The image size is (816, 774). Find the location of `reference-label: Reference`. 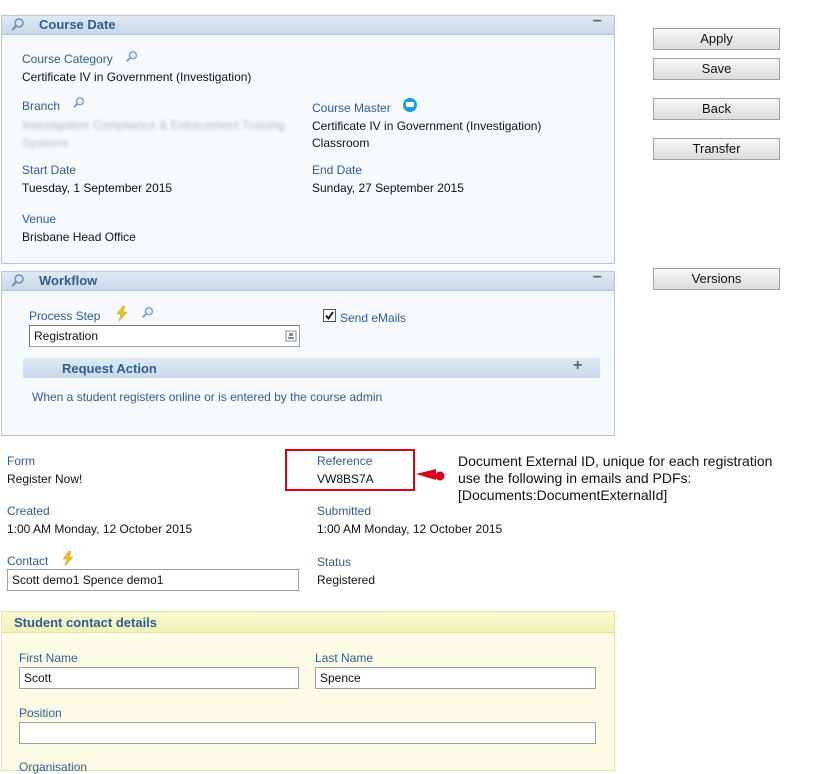

reference-label: Reference is located at coordinates (345, 461).